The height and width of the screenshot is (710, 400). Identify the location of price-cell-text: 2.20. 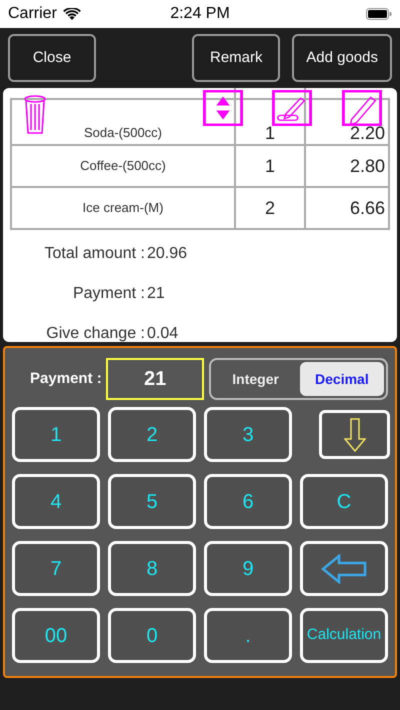
(367, 133).